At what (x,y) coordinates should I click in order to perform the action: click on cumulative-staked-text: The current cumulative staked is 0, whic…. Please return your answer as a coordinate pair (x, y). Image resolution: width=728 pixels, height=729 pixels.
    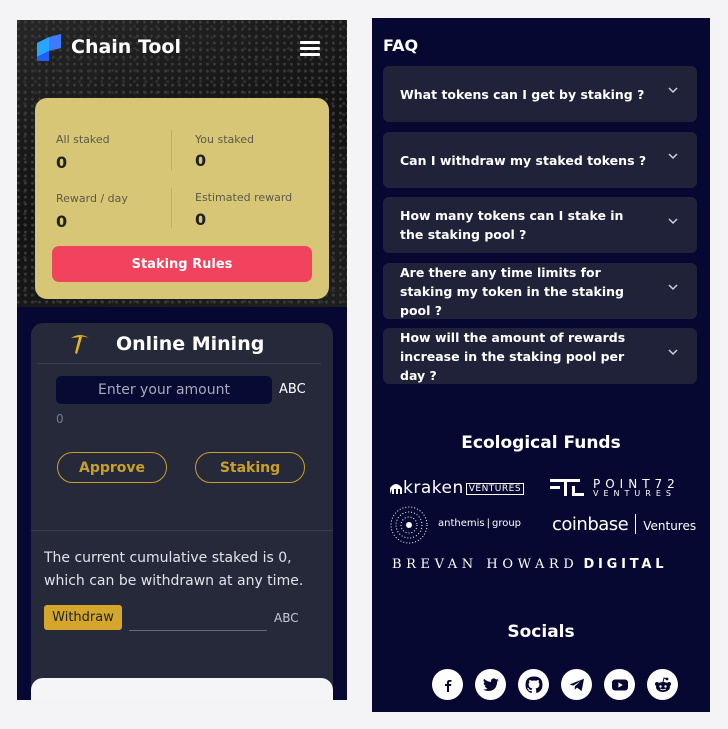
    Looking at the image, I should click on (174, 569).